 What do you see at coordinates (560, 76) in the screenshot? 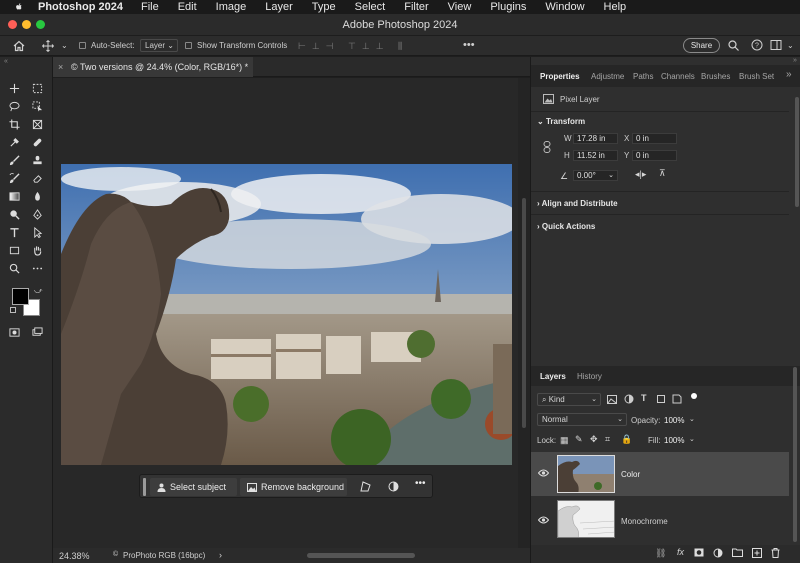
I see `tab-properties: Properties` at bounding box center [560, 76].